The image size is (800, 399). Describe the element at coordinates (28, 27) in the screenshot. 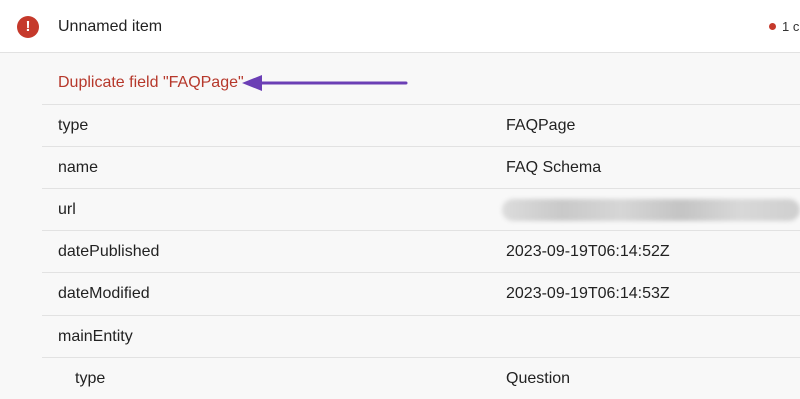

I see `error-icon: !` at that location.